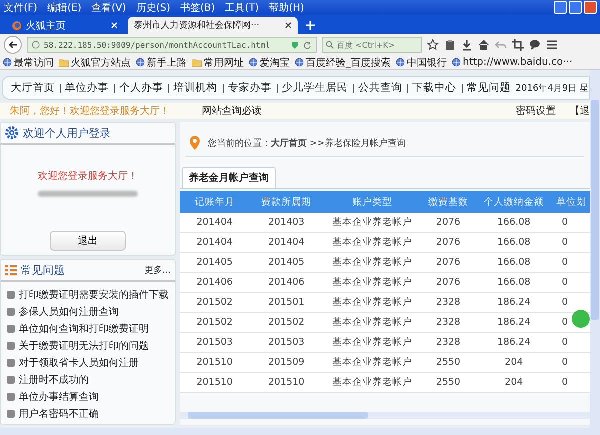  What do you see at coordinates (232, 111) in the screenshot?
I see `notice-link: 网站查询必读` at bounding box center [232, 111].